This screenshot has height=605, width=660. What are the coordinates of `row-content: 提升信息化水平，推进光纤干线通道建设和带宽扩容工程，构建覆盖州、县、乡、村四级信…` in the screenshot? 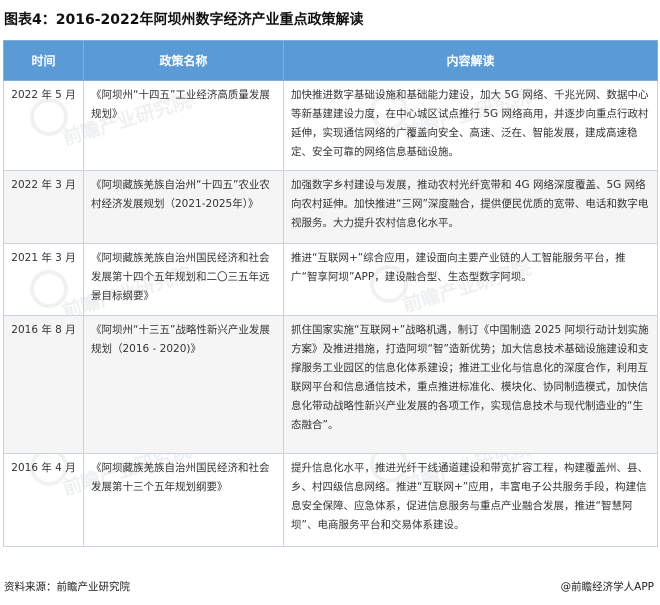 It's located at (470, 500).